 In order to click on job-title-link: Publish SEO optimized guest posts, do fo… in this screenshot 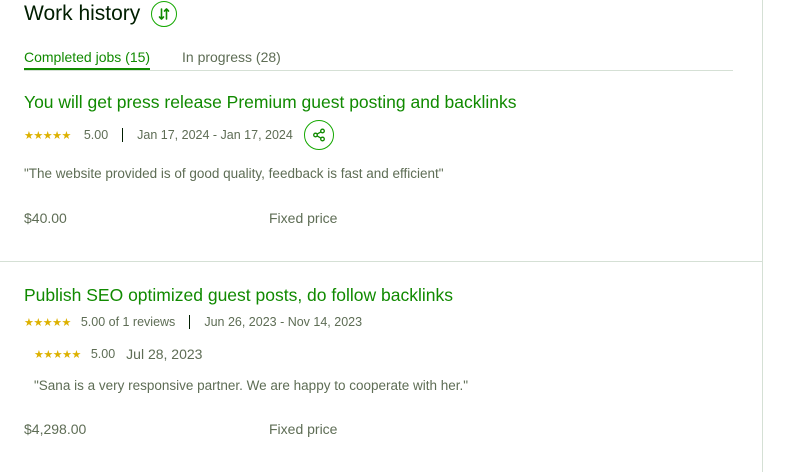, I will do `click(238, 295)`.